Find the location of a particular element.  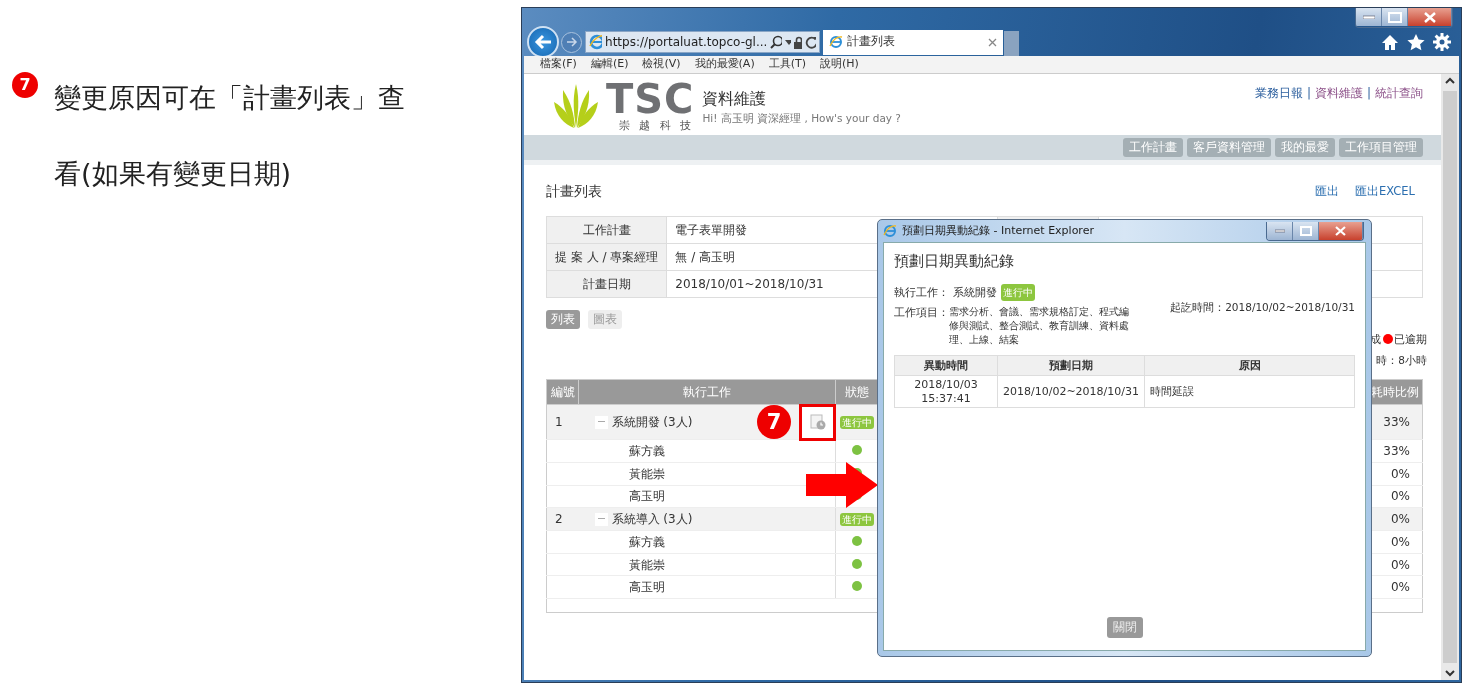

tab-title: 計畫列表 is located at coordinates (871, 42).